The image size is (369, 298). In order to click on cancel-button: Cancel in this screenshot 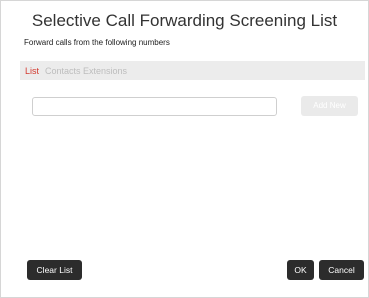, I will do `click(341, 270)`.